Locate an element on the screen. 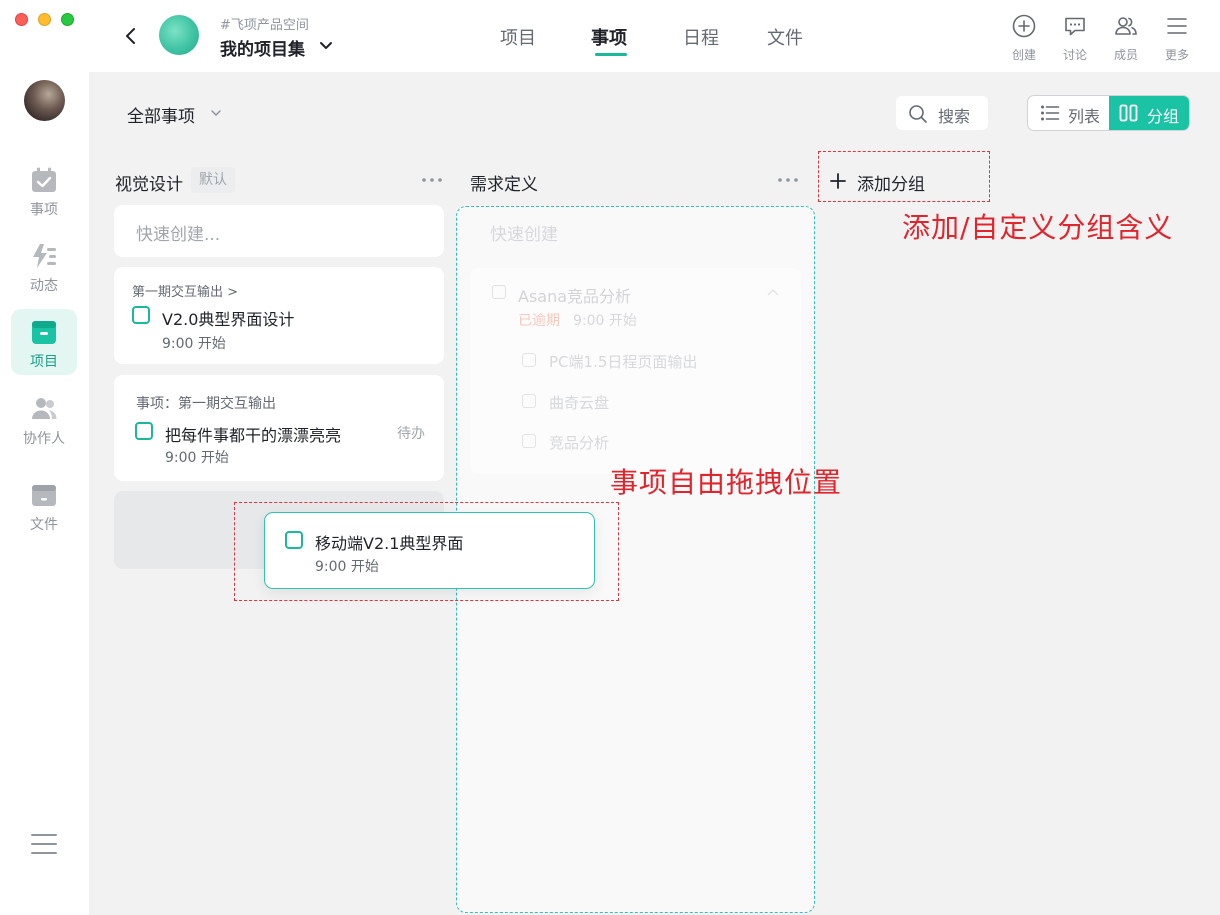 The image size is (1220, 915). tab-schedule: 日程 is located at coordinates (701, 37).